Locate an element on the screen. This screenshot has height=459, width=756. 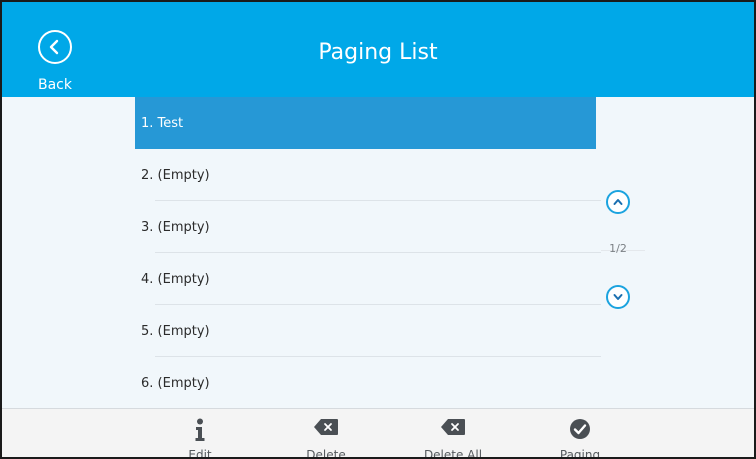
edit-button: Edit is located at coordinates (200, 434).